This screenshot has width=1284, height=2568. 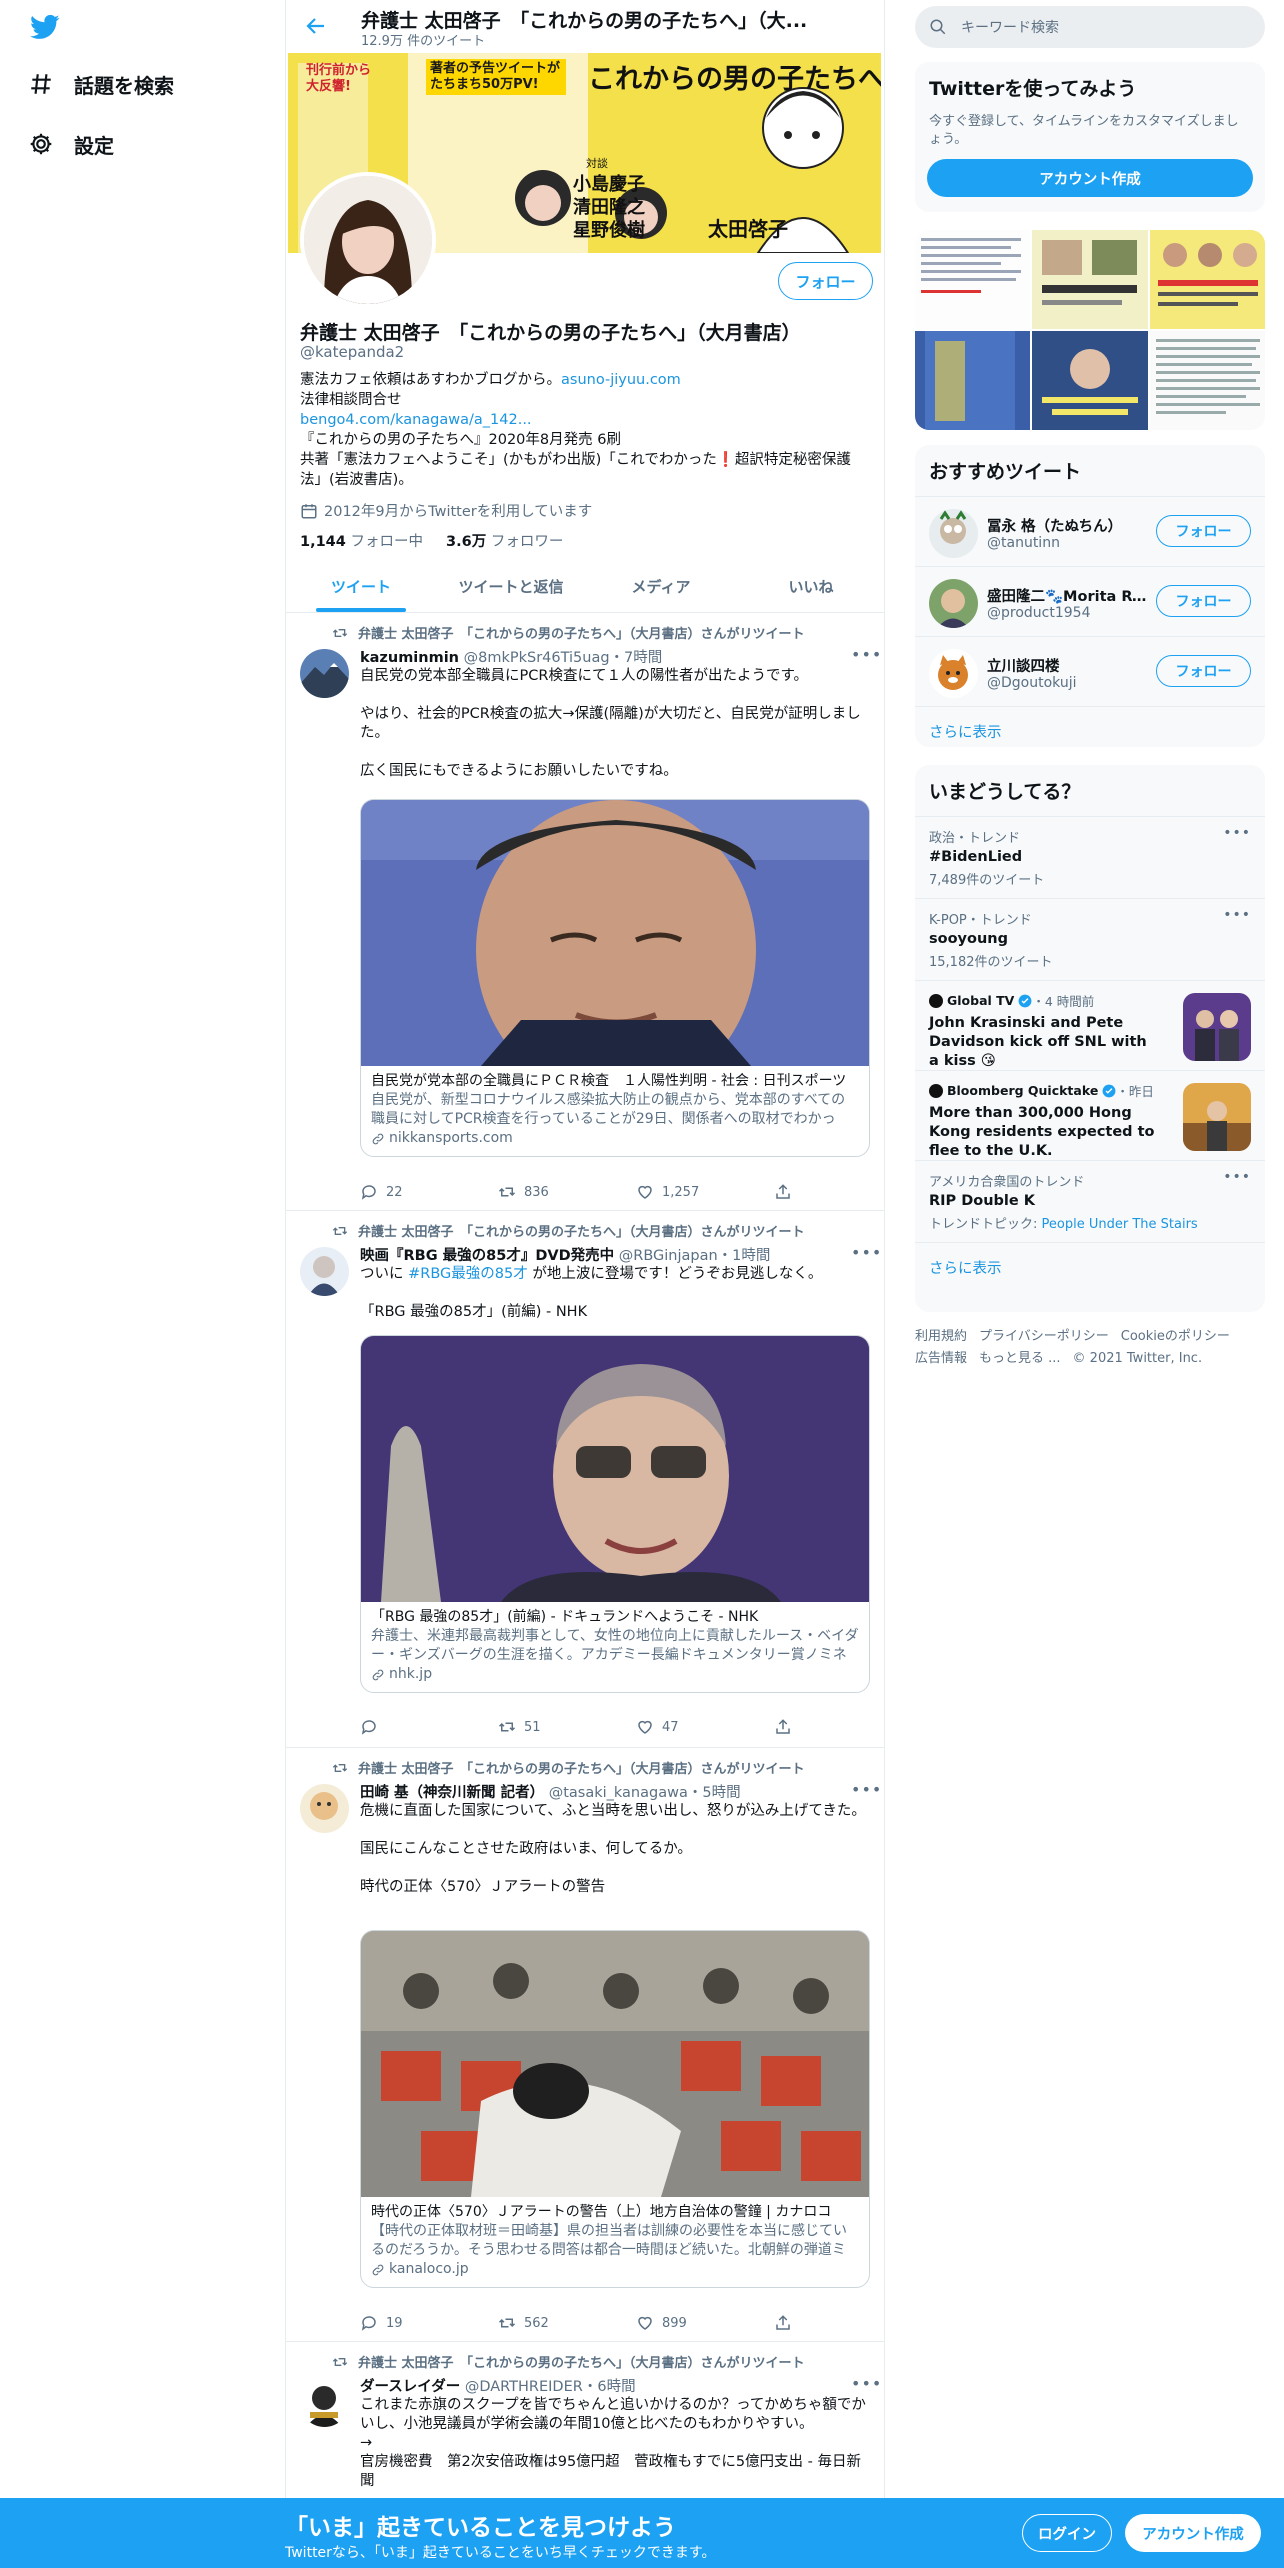 What do you see at coordinates (1175, 1336) in the screenshot?
I see `footer-link: Cookieのポリシー` at bounding box center [1175, 1336].